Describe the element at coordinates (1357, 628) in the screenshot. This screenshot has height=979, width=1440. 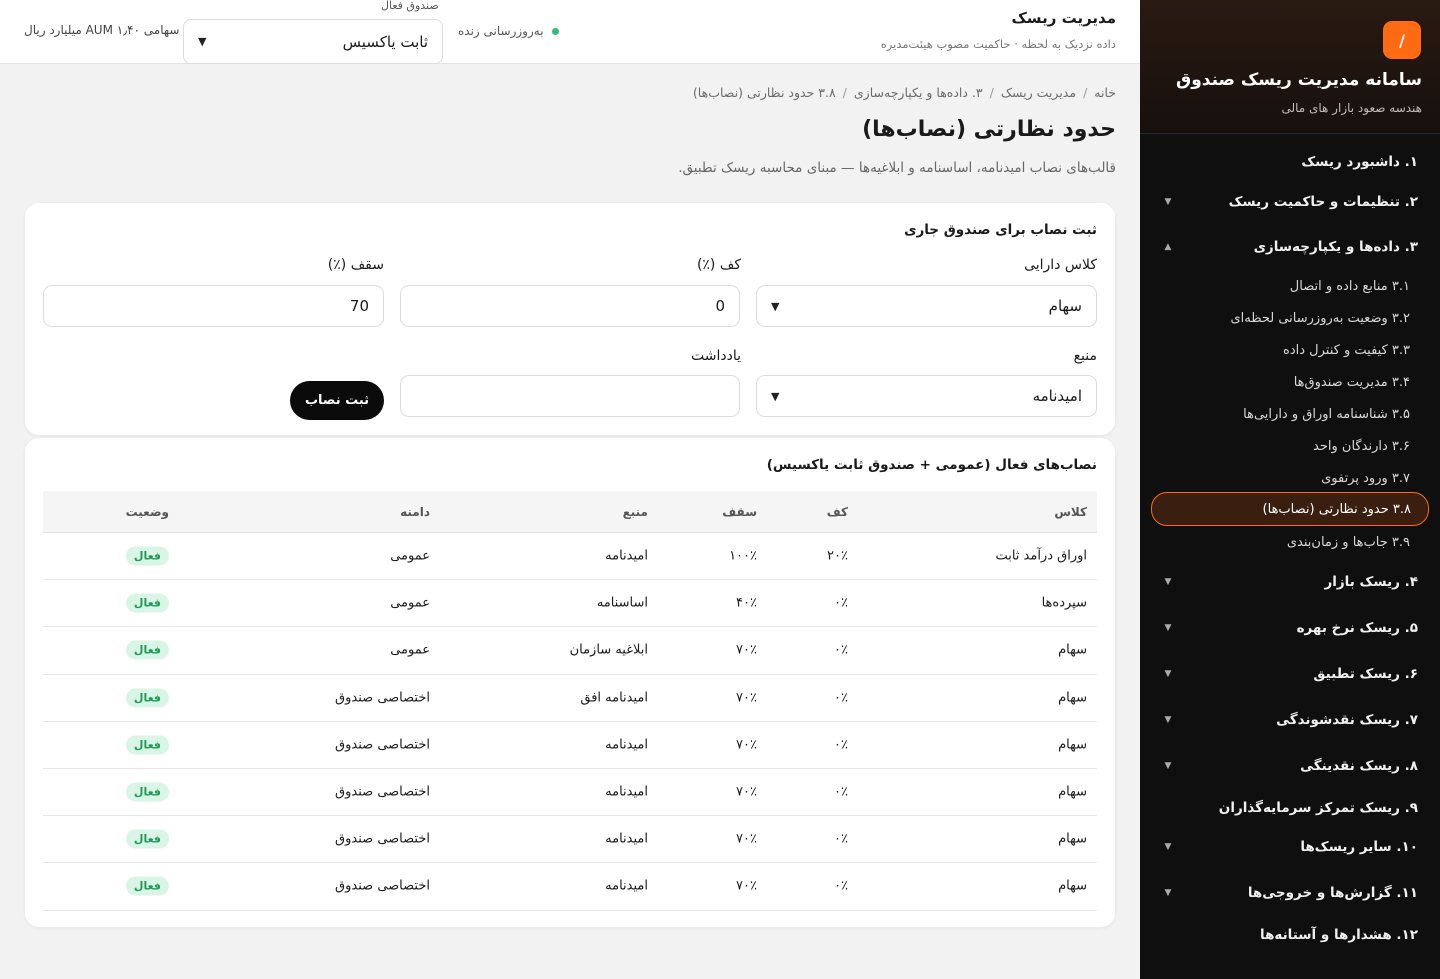
I see `sidebar-item-label: ۵. ریسک نرخ بهره` at that location.